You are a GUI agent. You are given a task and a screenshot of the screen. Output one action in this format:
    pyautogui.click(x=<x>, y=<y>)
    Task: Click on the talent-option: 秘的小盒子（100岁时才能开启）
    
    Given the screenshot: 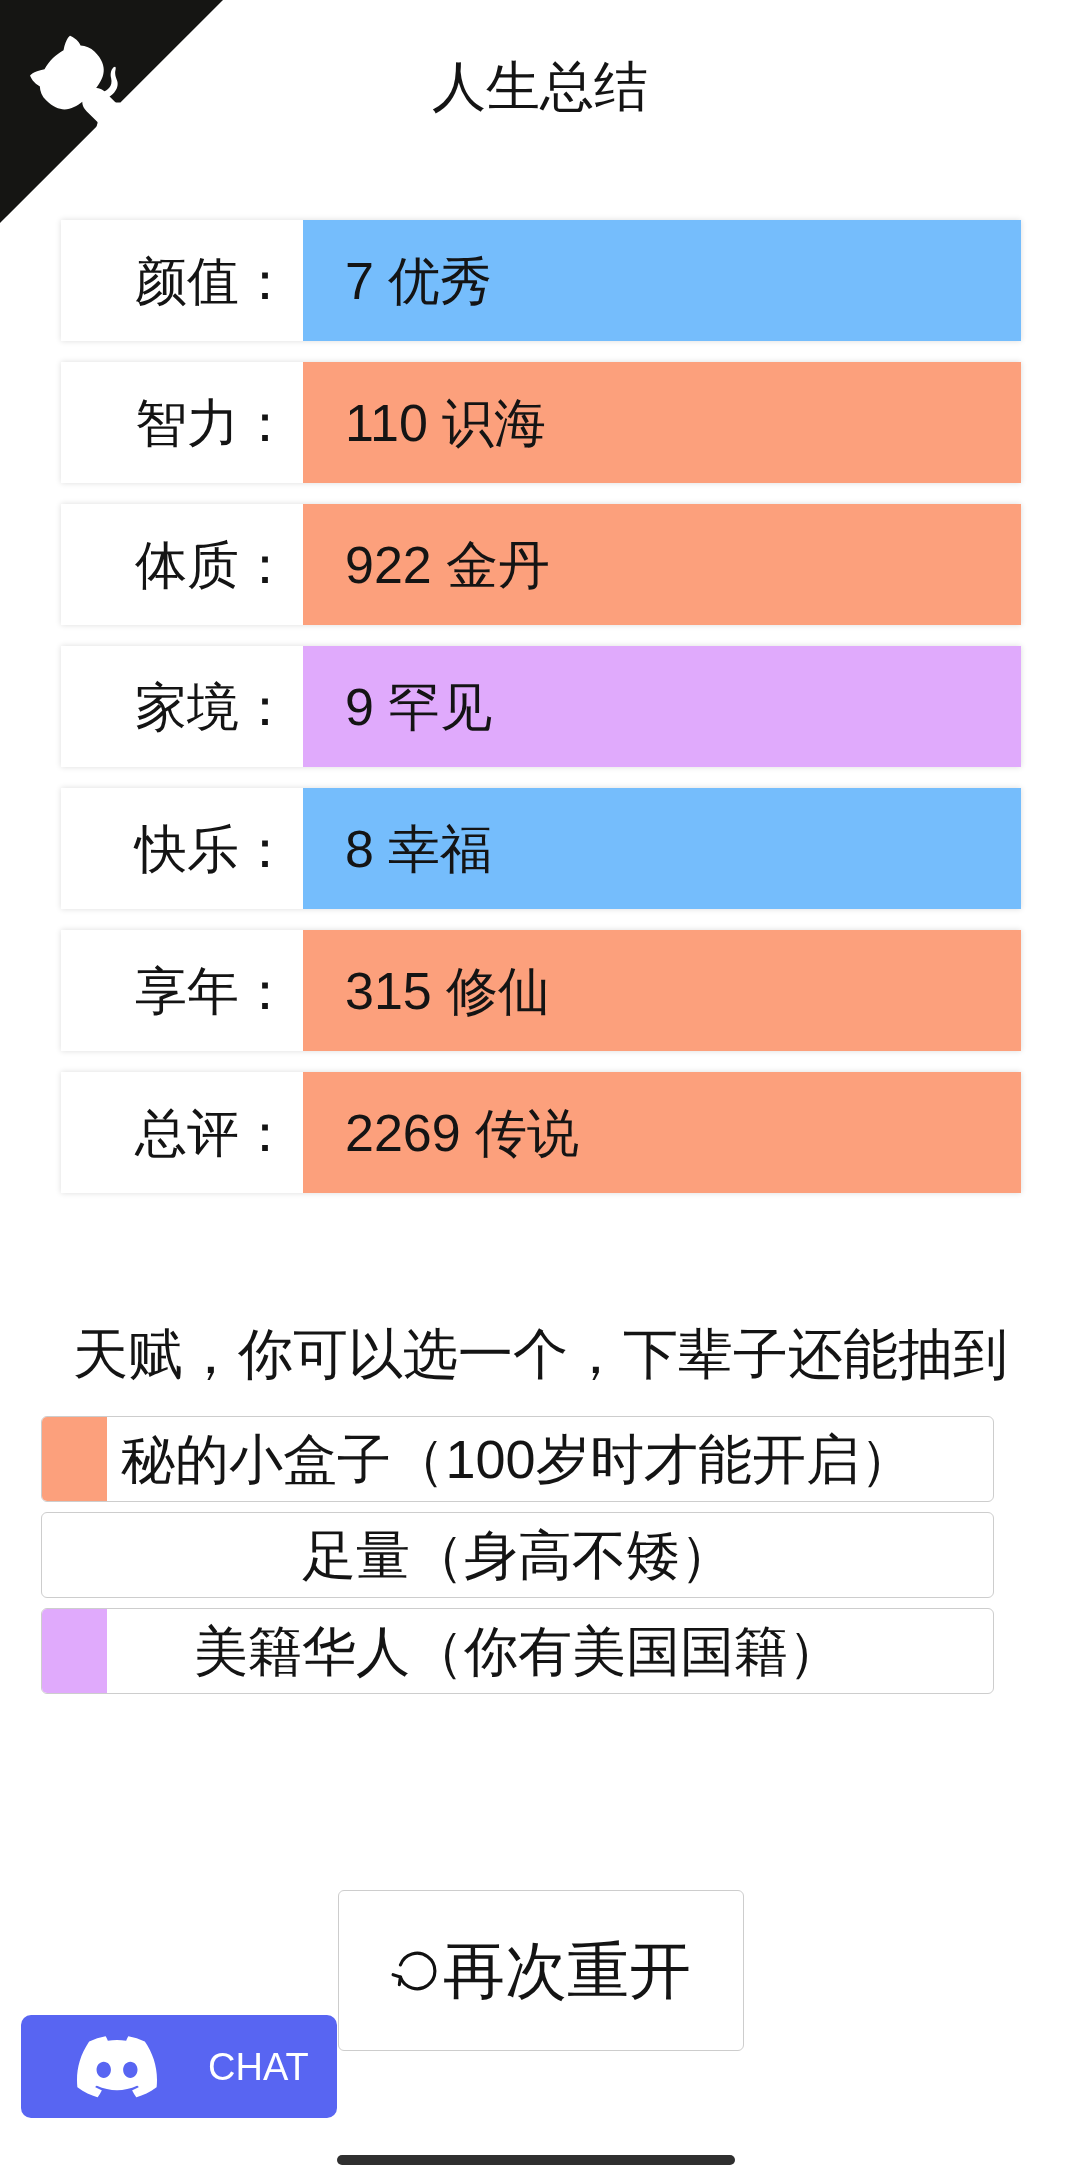 What is the action you would take?
    pyautogui.click(x=517, y=1459)
    